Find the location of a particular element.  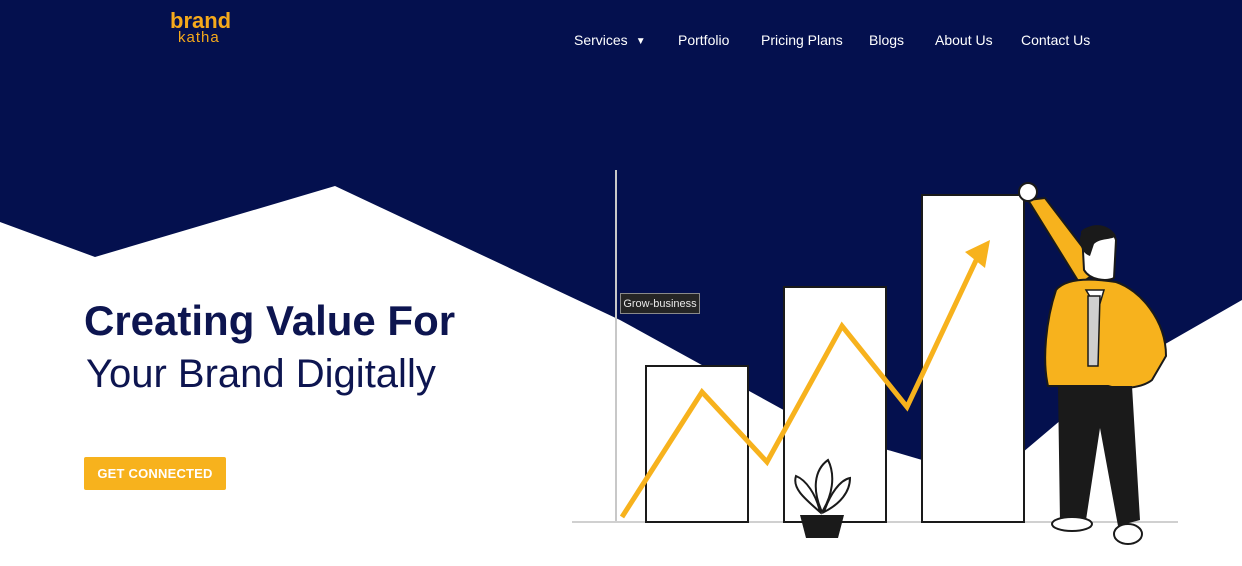

chevron-down-icon: ▼ is located at coordinates (640, 41).